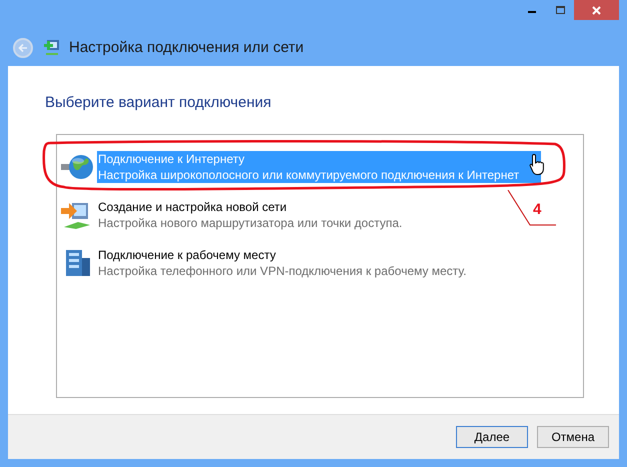 The width and height of the screenshot is (627, 467). What do you see at coordinates (158, 103) in the screenshot?
I see `page-heading: Выберите вариант подключения` at bounding box center [158, 103].